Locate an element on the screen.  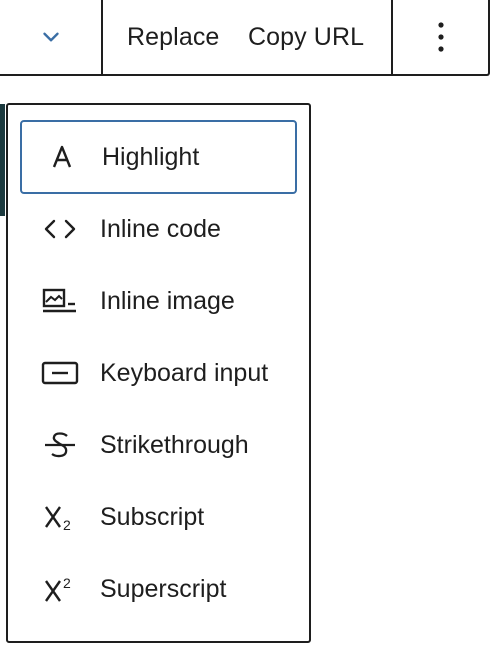
options-button is located at coordinates (441, 37).